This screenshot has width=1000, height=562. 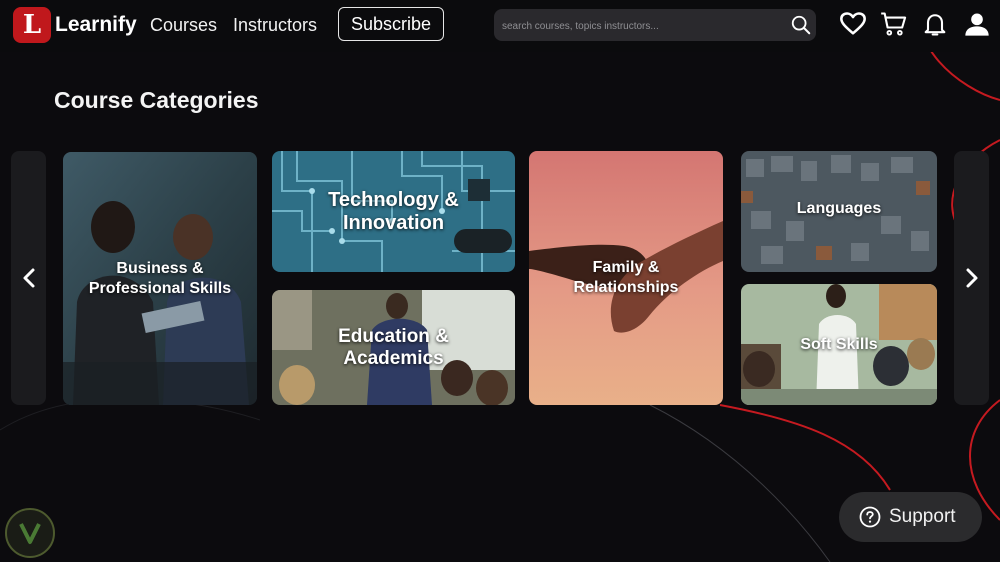 What do you see at coordinates (156, 100) in the screenshot?
I see `page-title: Course Categories` at bounding box center [156, 100].